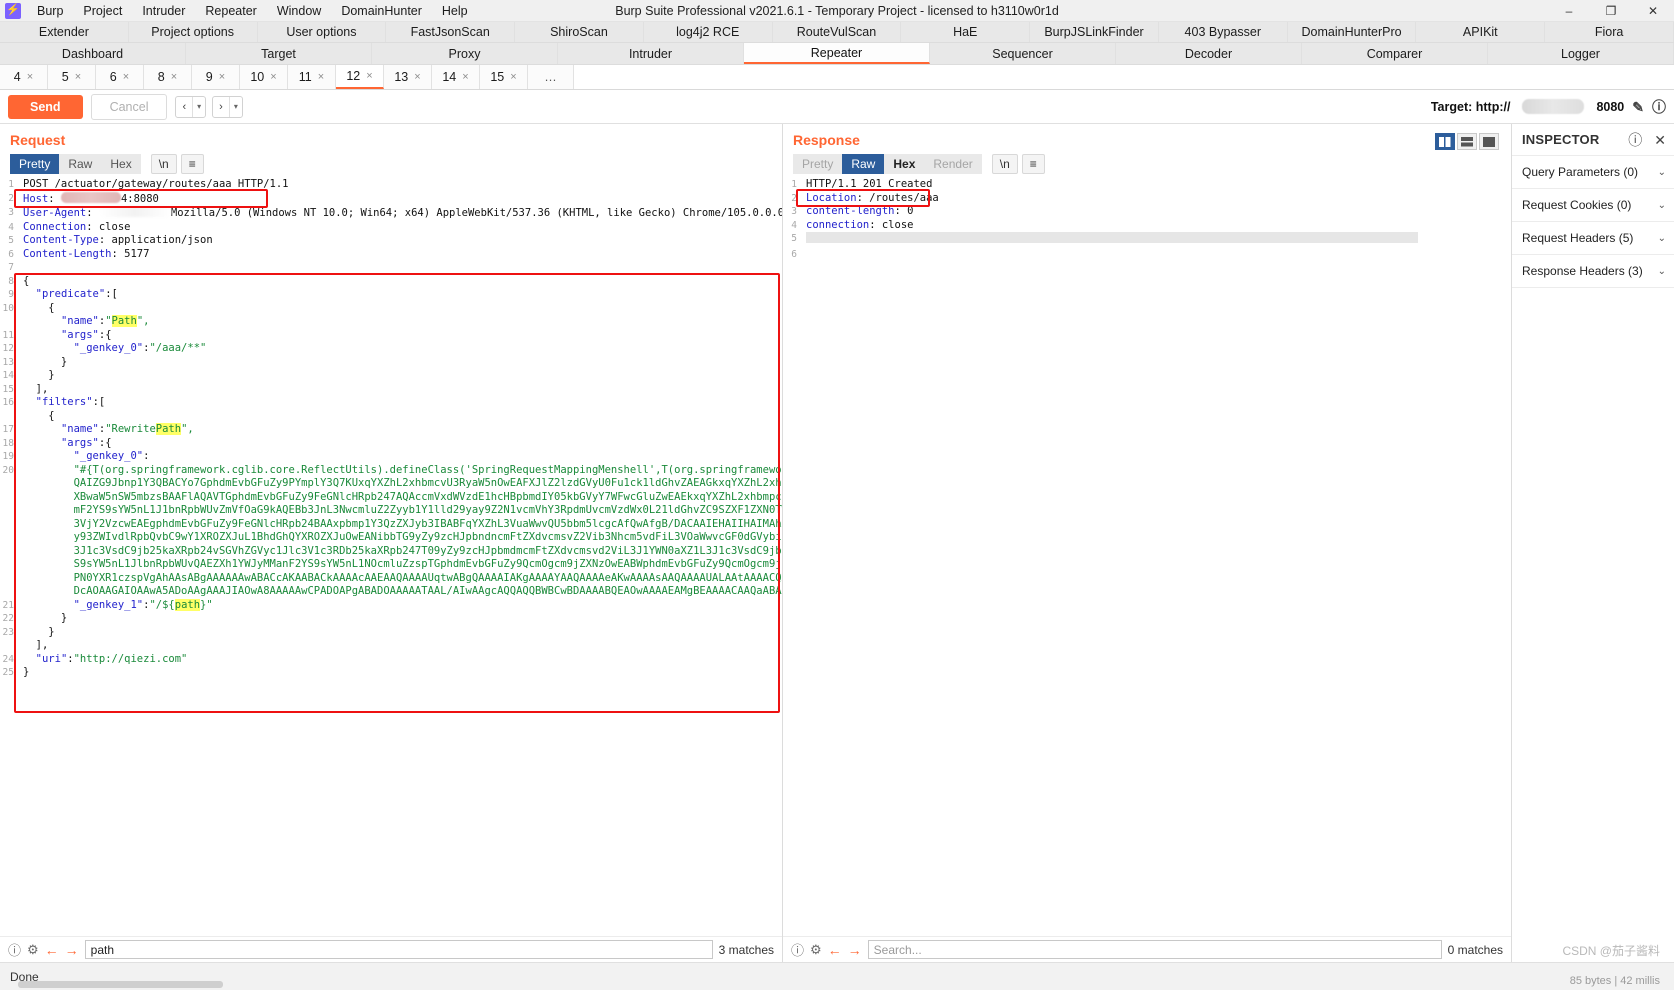 The width and height of the screenshot is (1674, 990). What do you see at coordinates (360, 77) in the screenshot?
I see `repeater-tab-12: 12 ×` at bounding box center [360, 77].